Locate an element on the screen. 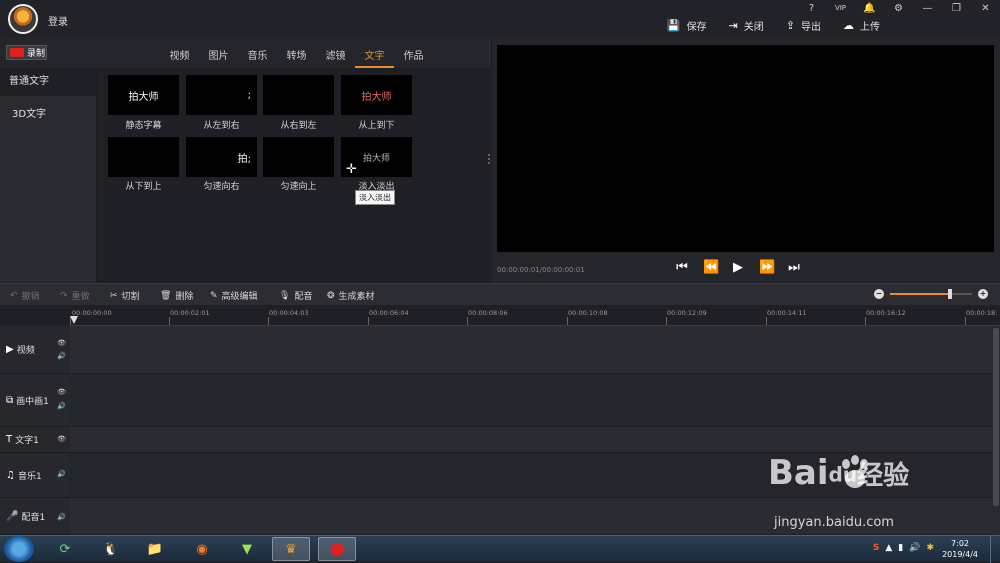  track-header-video: ▶ 视频 👁 🔊 is located at coordinates (35, 350).